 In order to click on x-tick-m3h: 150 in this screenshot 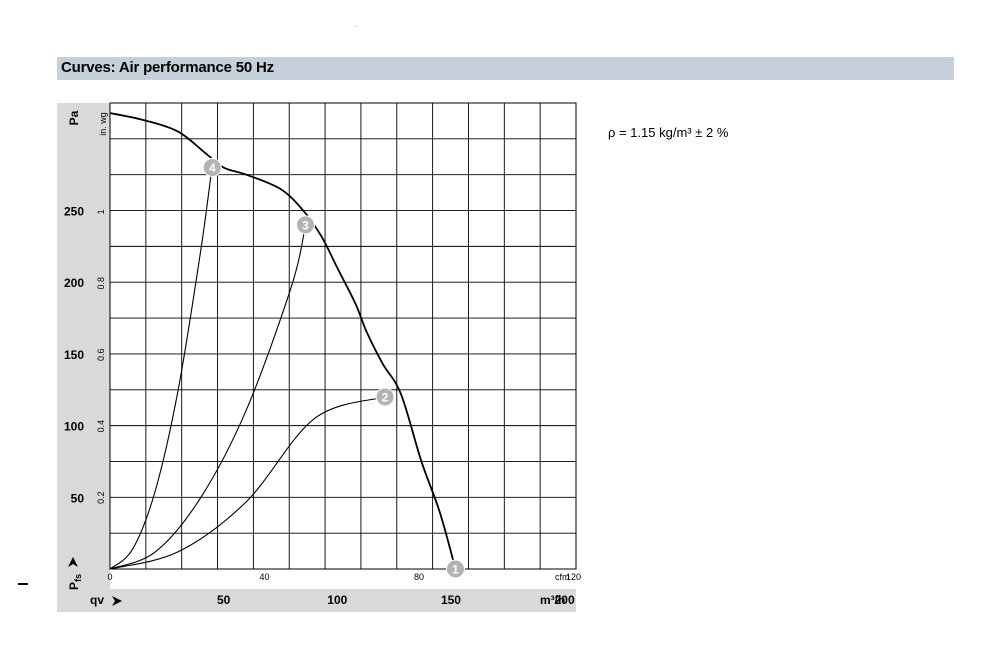, I will do `click(451, 600)`.